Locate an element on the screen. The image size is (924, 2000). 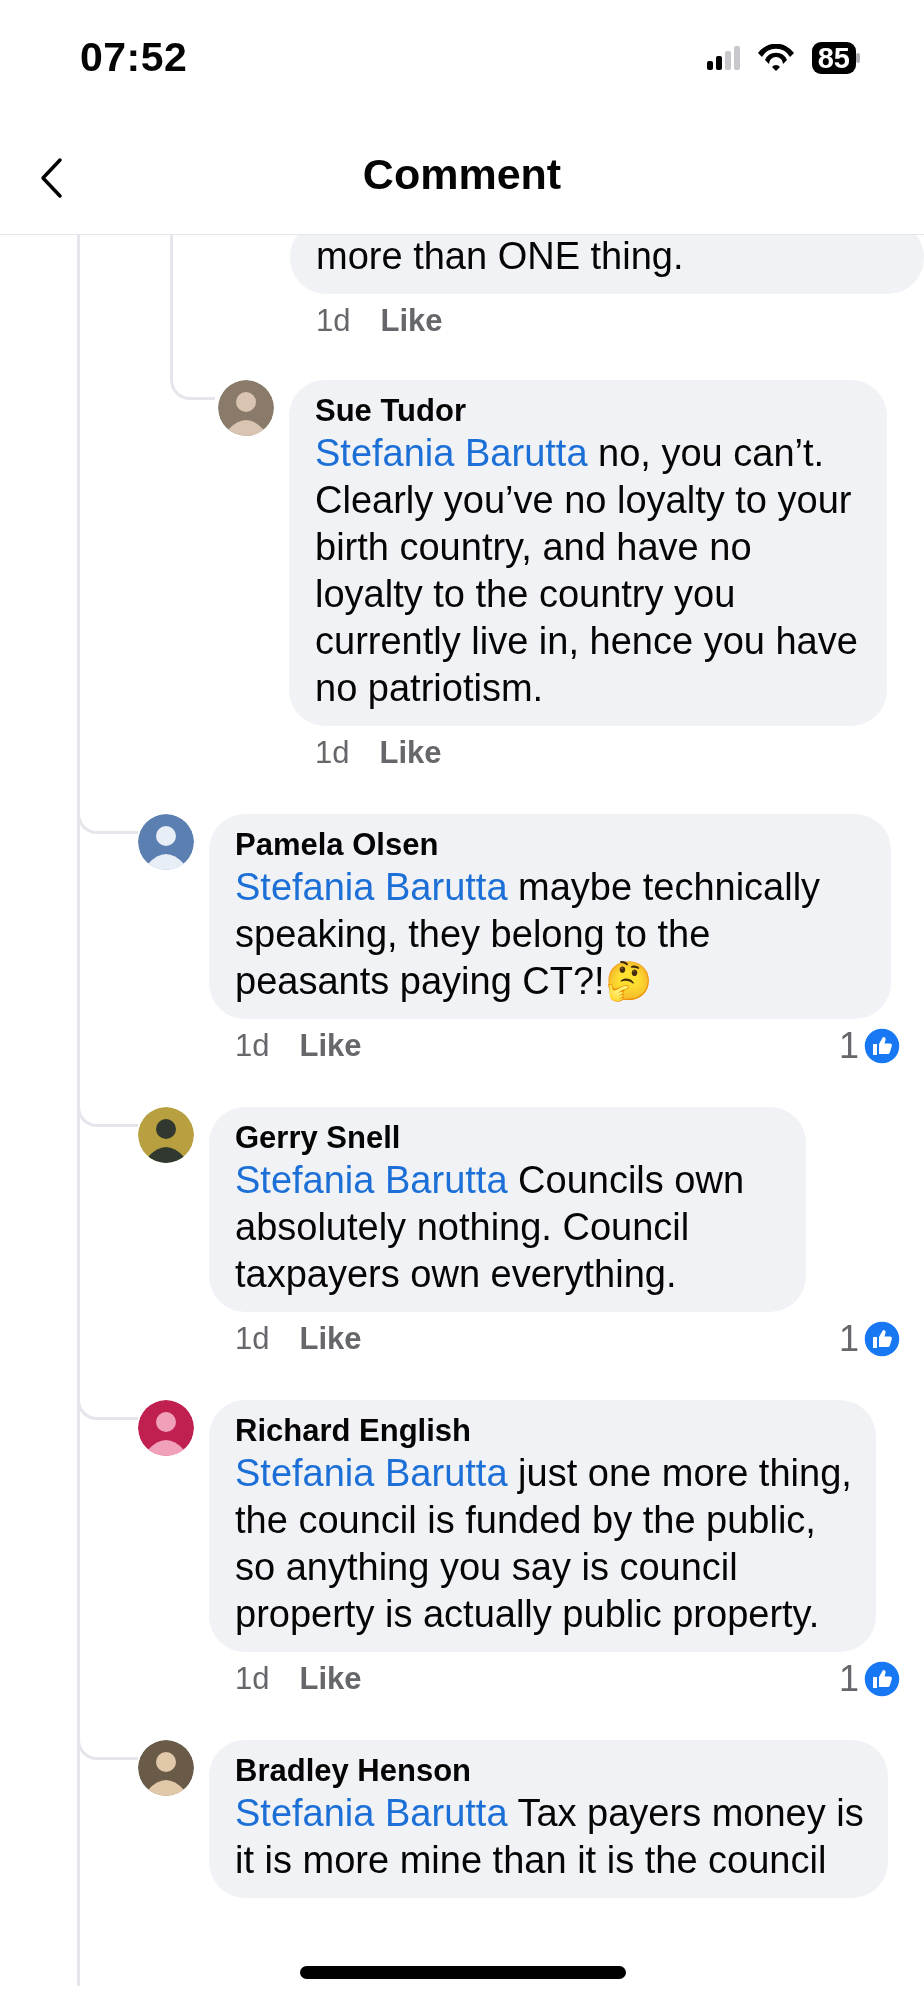
signal-icon is located at coordinates (723, 57).